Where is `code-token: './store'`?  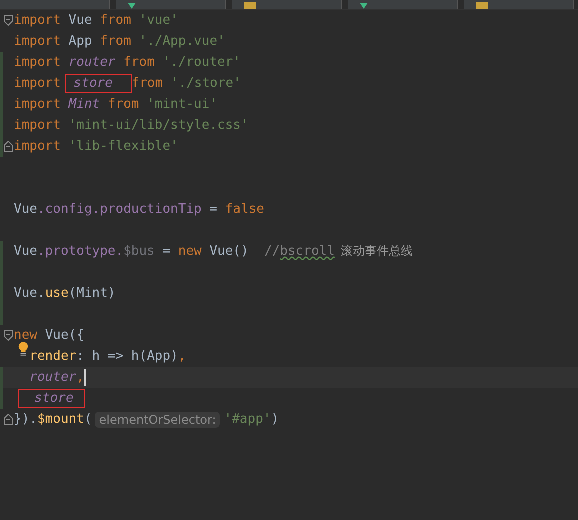 code-token: './store' is located at coordinates (206, 83).